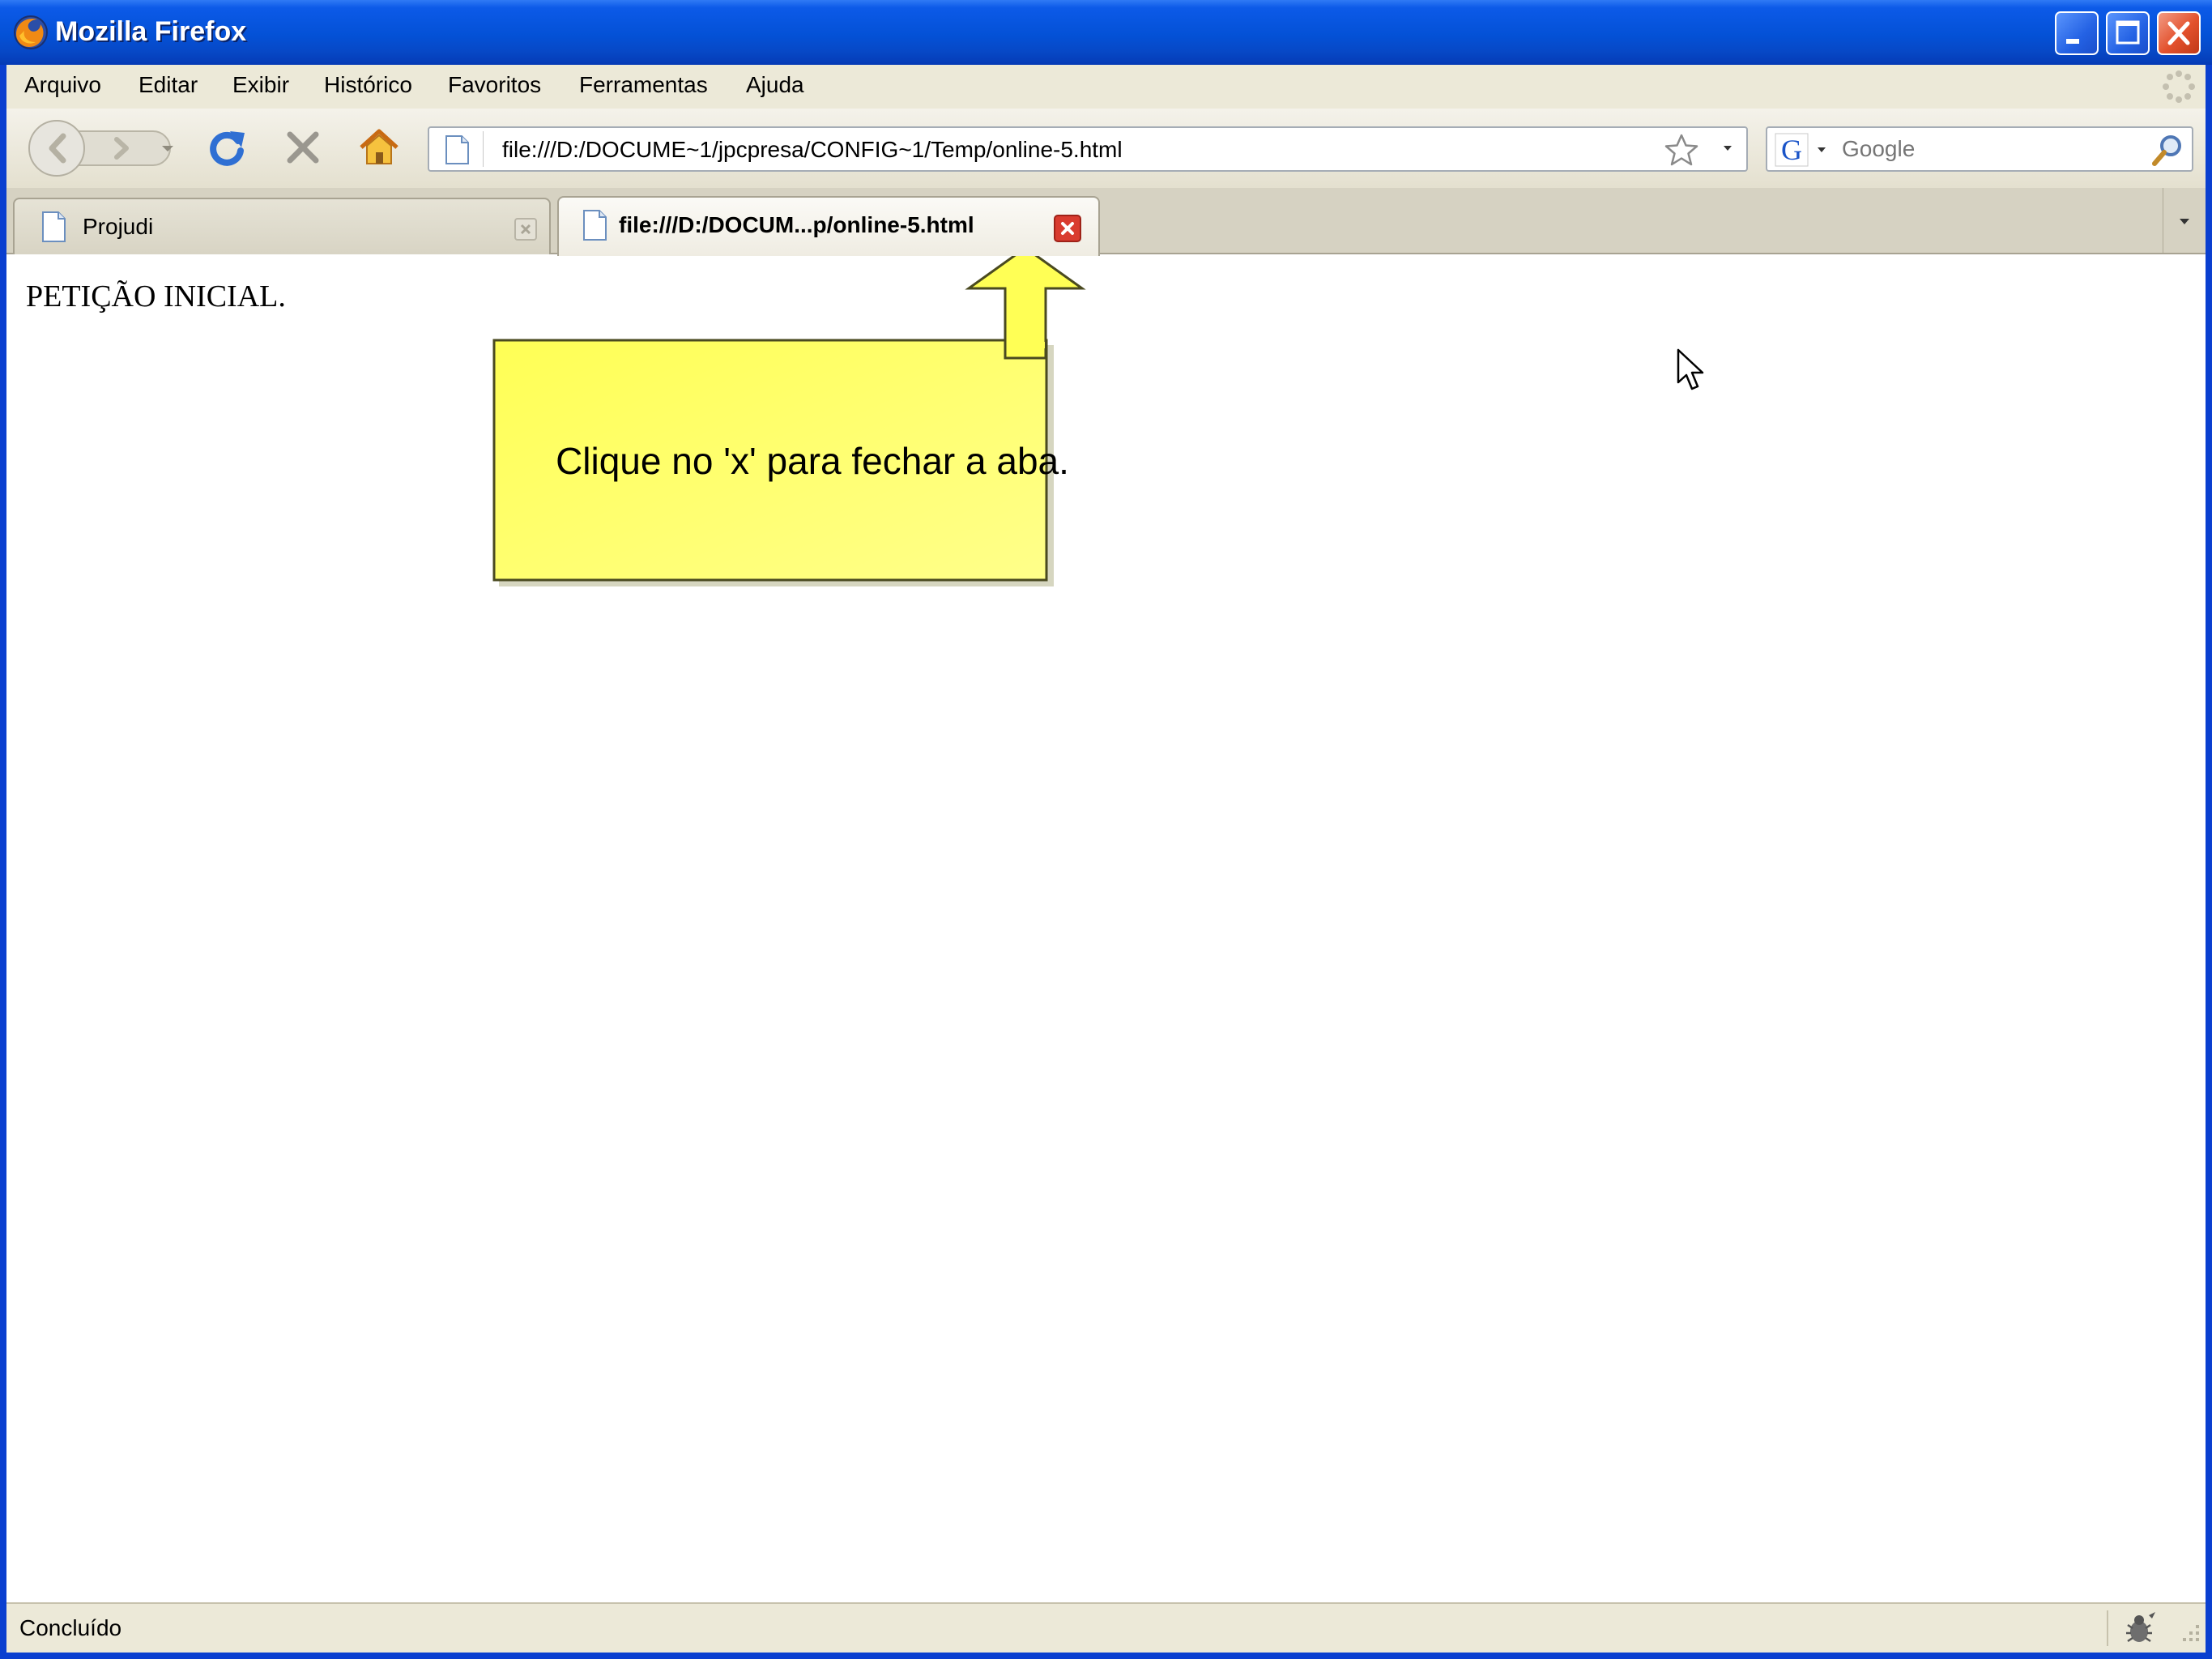 This screenshot has width=2212, height=1659. I want to click on url-history-dropdown-icon, so click(1728, 148).